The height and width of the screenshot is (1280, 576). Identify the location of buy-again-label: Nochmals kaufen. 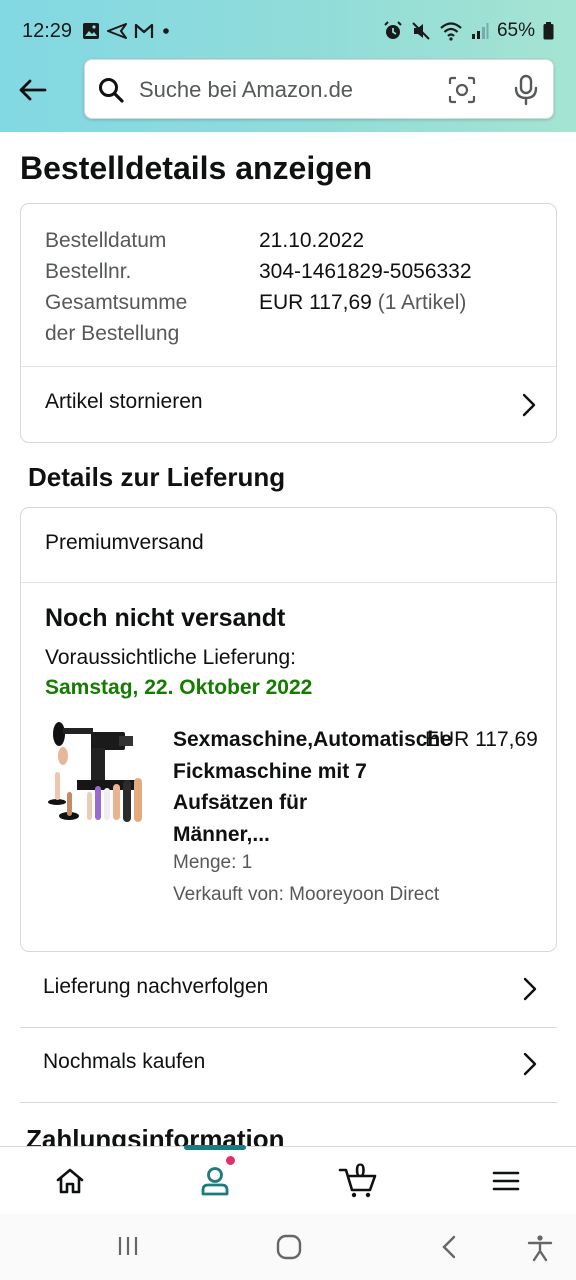
(124, 1061).